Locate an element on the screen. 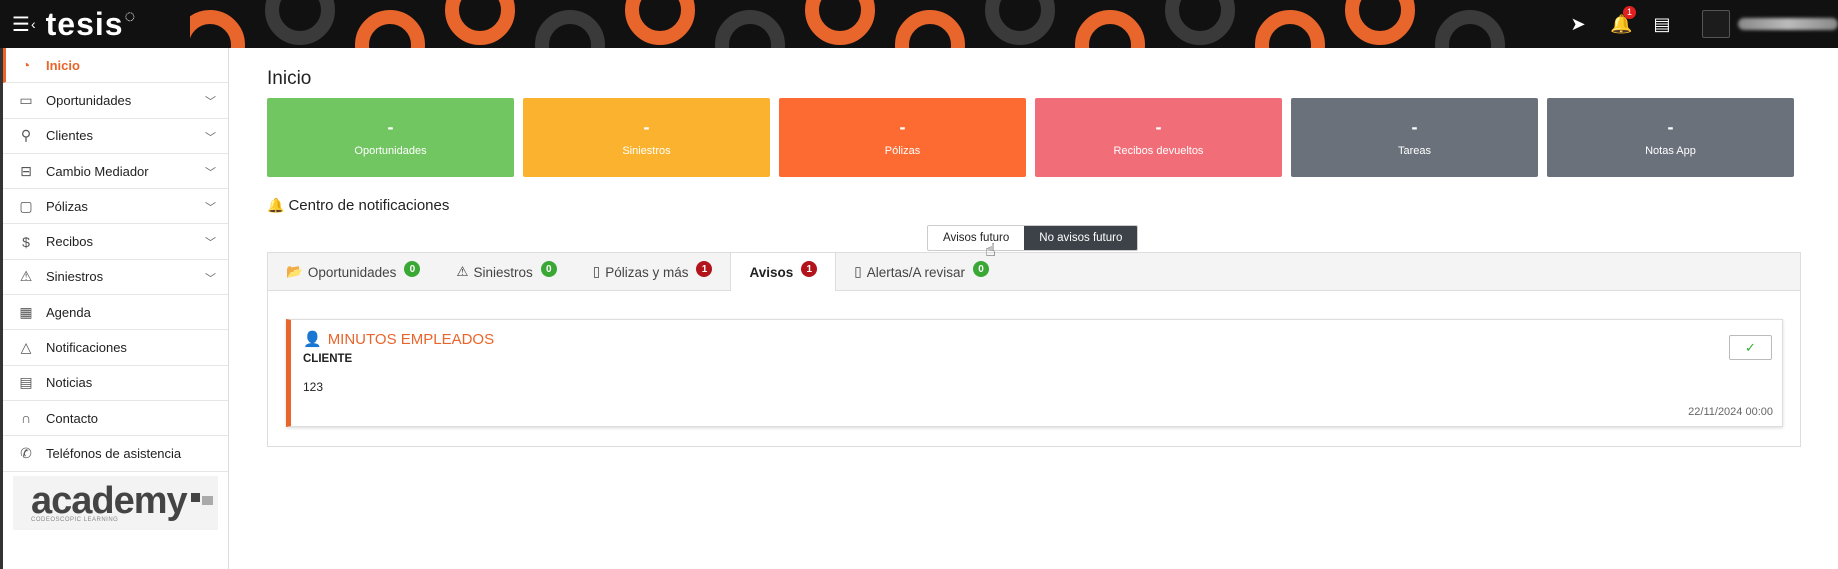 The height and width of the screenshot is (569, 1838). briefcase-icon: ⊟ is located at coordinates (26, 170).